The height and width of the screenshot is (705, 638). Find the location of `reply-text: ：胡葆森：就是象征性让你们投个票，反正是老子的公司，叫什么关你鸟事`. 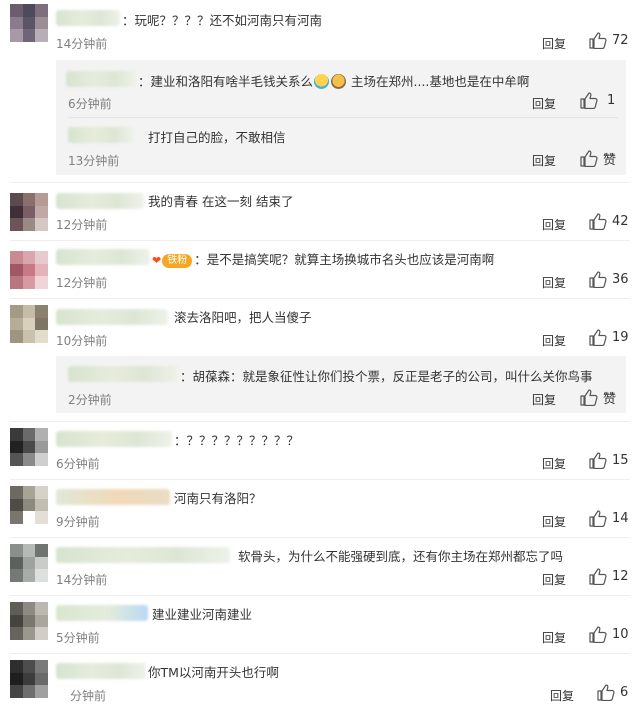

reply-text: ：胡葆森：就是象征性让你们投个票，反正是老子的公司，叫什么关你鸟事 is located at coordinates (386, 376).